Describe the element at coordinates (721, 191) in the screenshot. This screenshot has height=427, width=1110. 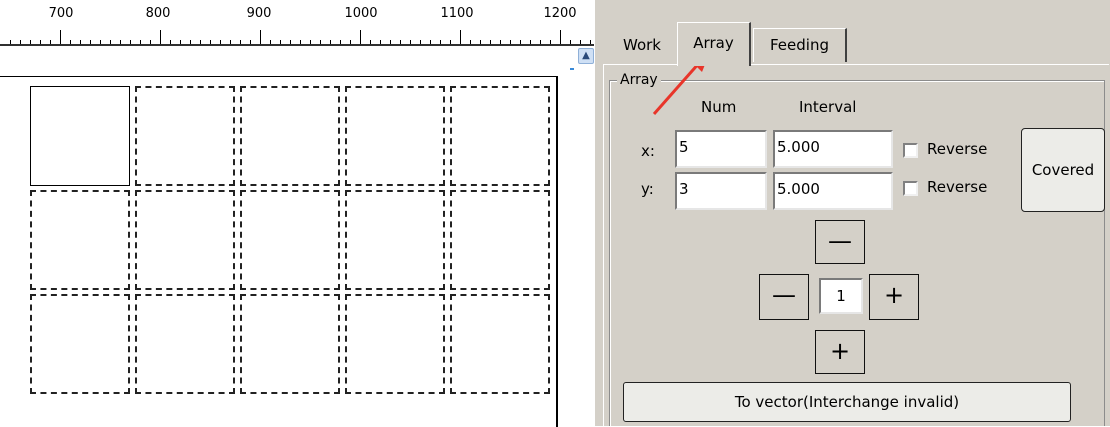
I see `y-num-input: 3` at that location.